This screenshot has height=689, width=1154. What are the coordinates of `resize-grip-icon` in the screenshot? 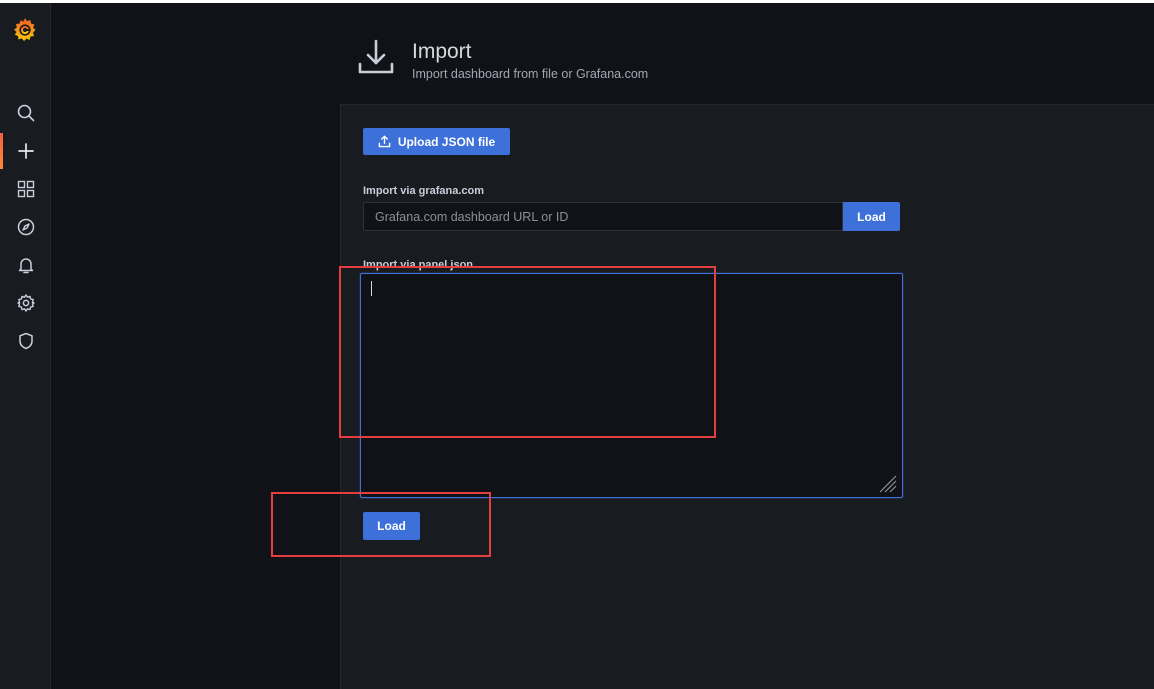 It's located at (887, 483).